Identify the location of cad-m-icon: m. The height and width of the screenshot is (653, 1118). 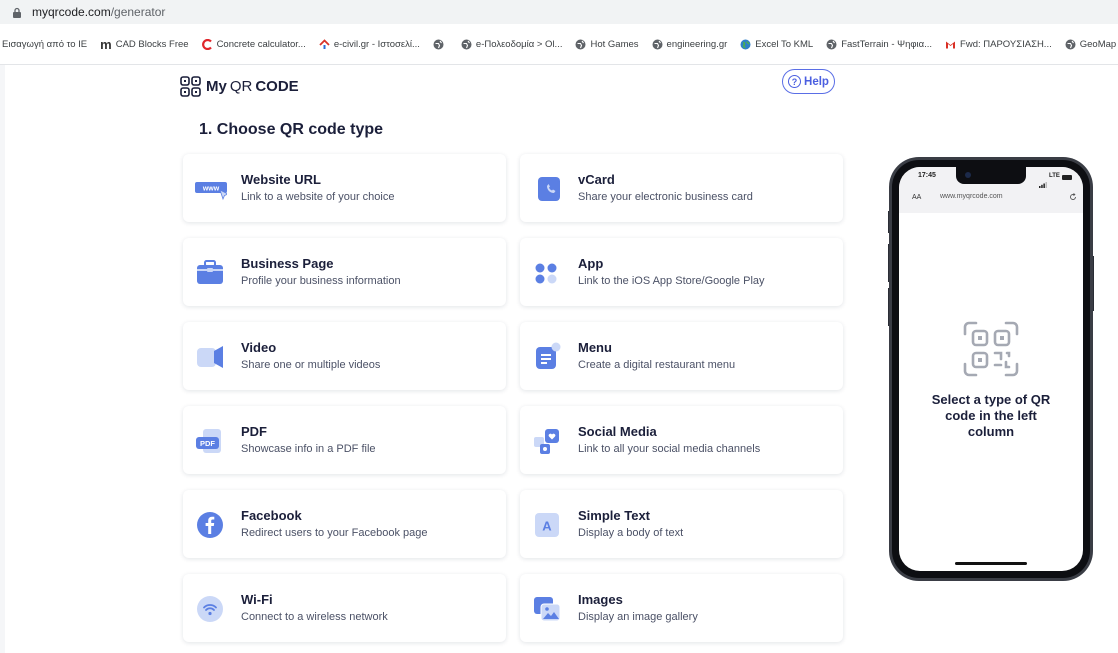
(106, 44).